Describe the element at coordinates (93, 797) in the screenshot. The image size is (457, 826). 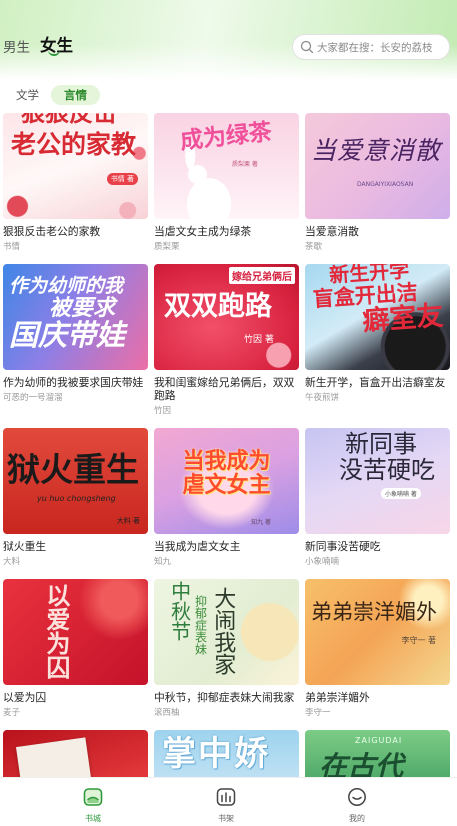
I see `bookstore-icon` at that location.